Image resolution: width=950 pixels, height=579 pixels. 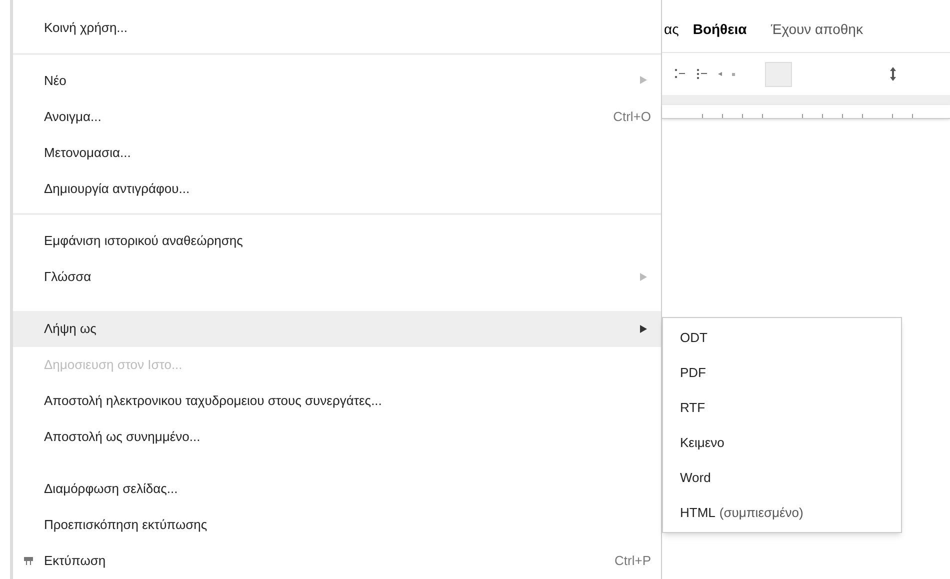 I want to click on submenu-item: PDF, so click(x=782, y=372).